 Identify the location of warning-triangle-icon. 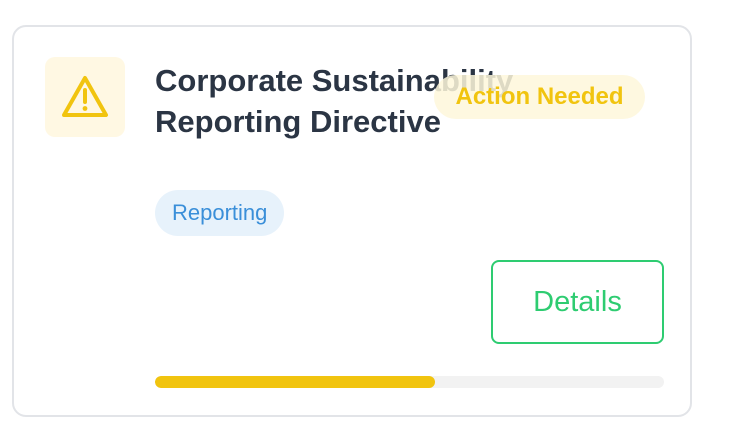
(85, 96).